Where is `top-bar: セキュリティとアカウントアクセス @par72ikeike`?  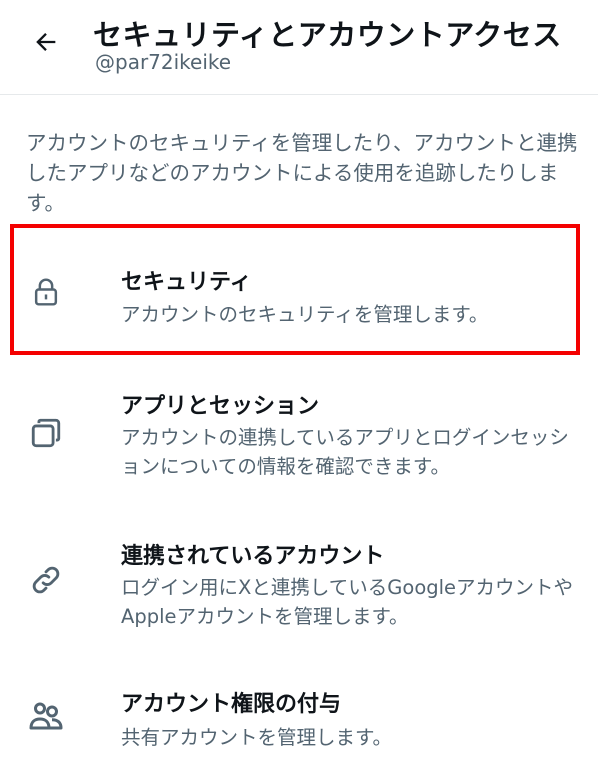 top-bar: セキュリティとアカウントアクセス @par72ikeike is located at coordinates (299, 47).